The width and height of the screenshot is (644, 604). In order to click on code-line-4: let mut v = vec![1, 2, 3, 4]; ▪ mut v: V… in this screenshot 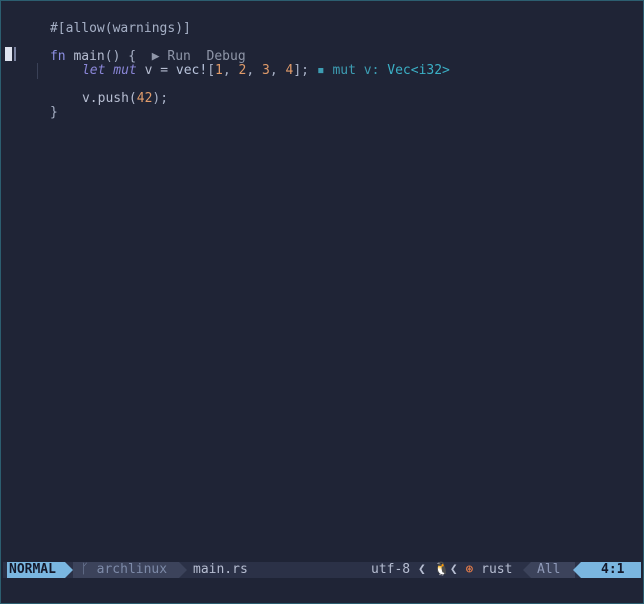, I will do `click(242, 62)`.